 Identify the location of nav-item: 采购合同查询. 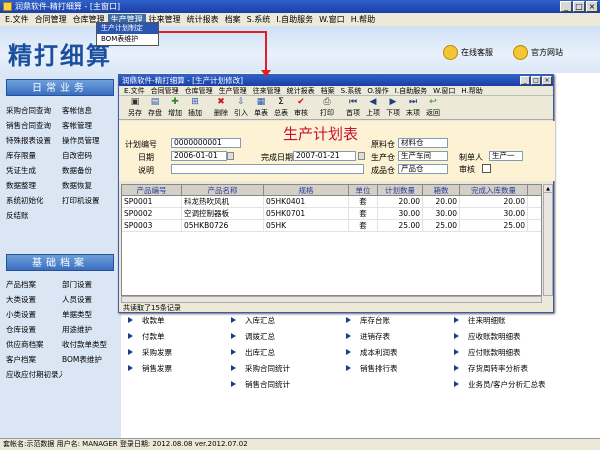
(34, 110).